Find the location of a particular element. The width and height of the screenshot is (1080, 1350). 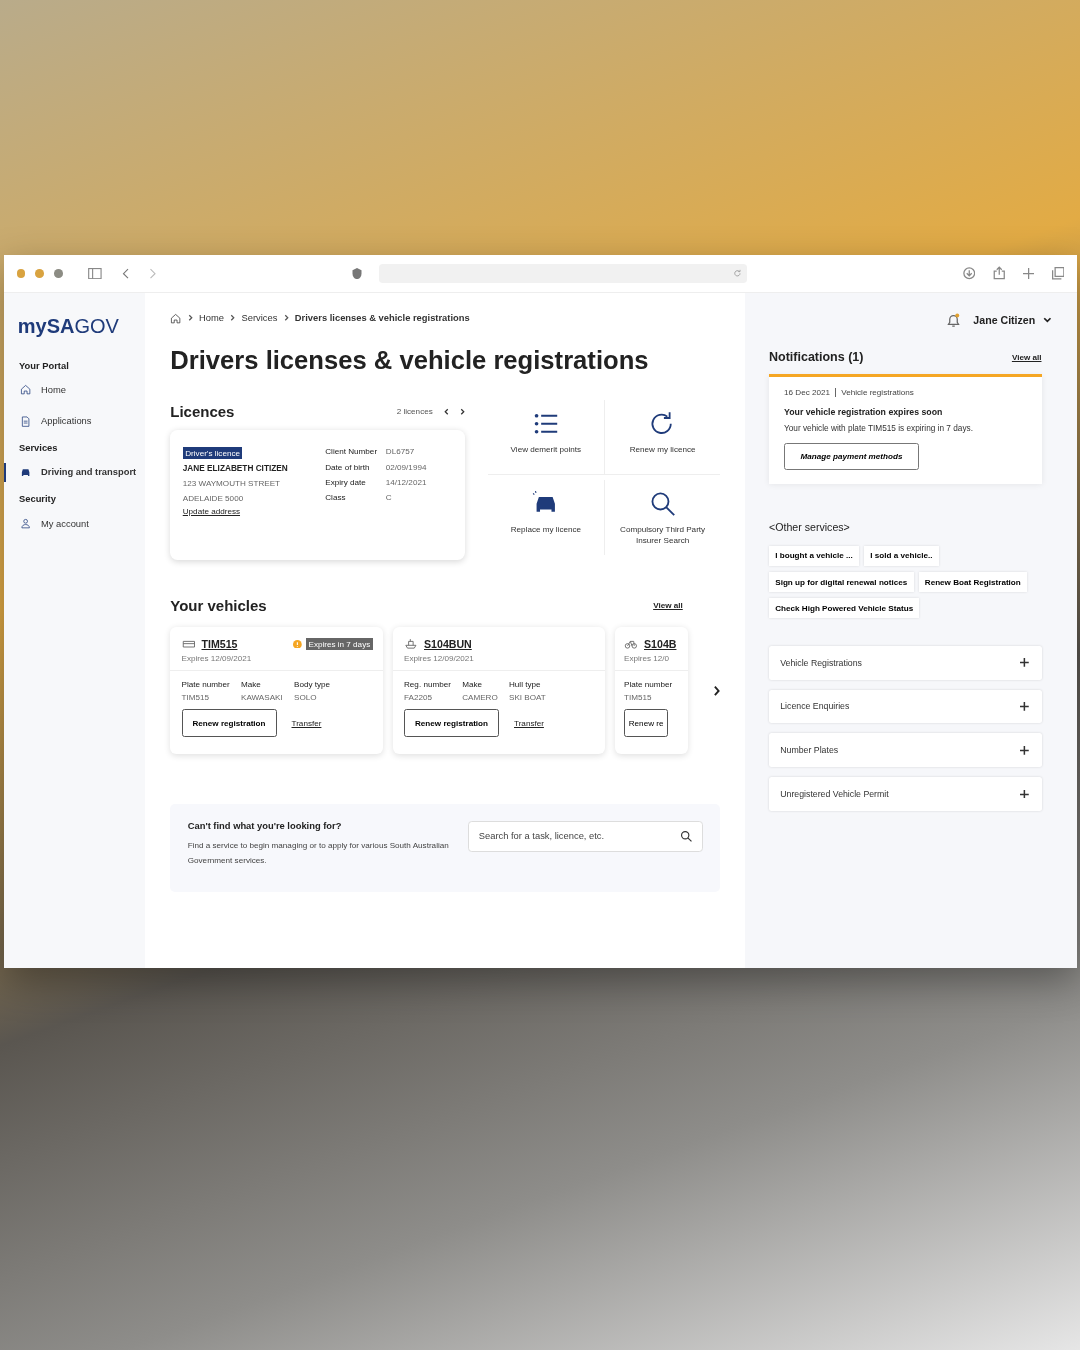

address-line: ADELAIDE 5000 is located at coordinates (213, 499).